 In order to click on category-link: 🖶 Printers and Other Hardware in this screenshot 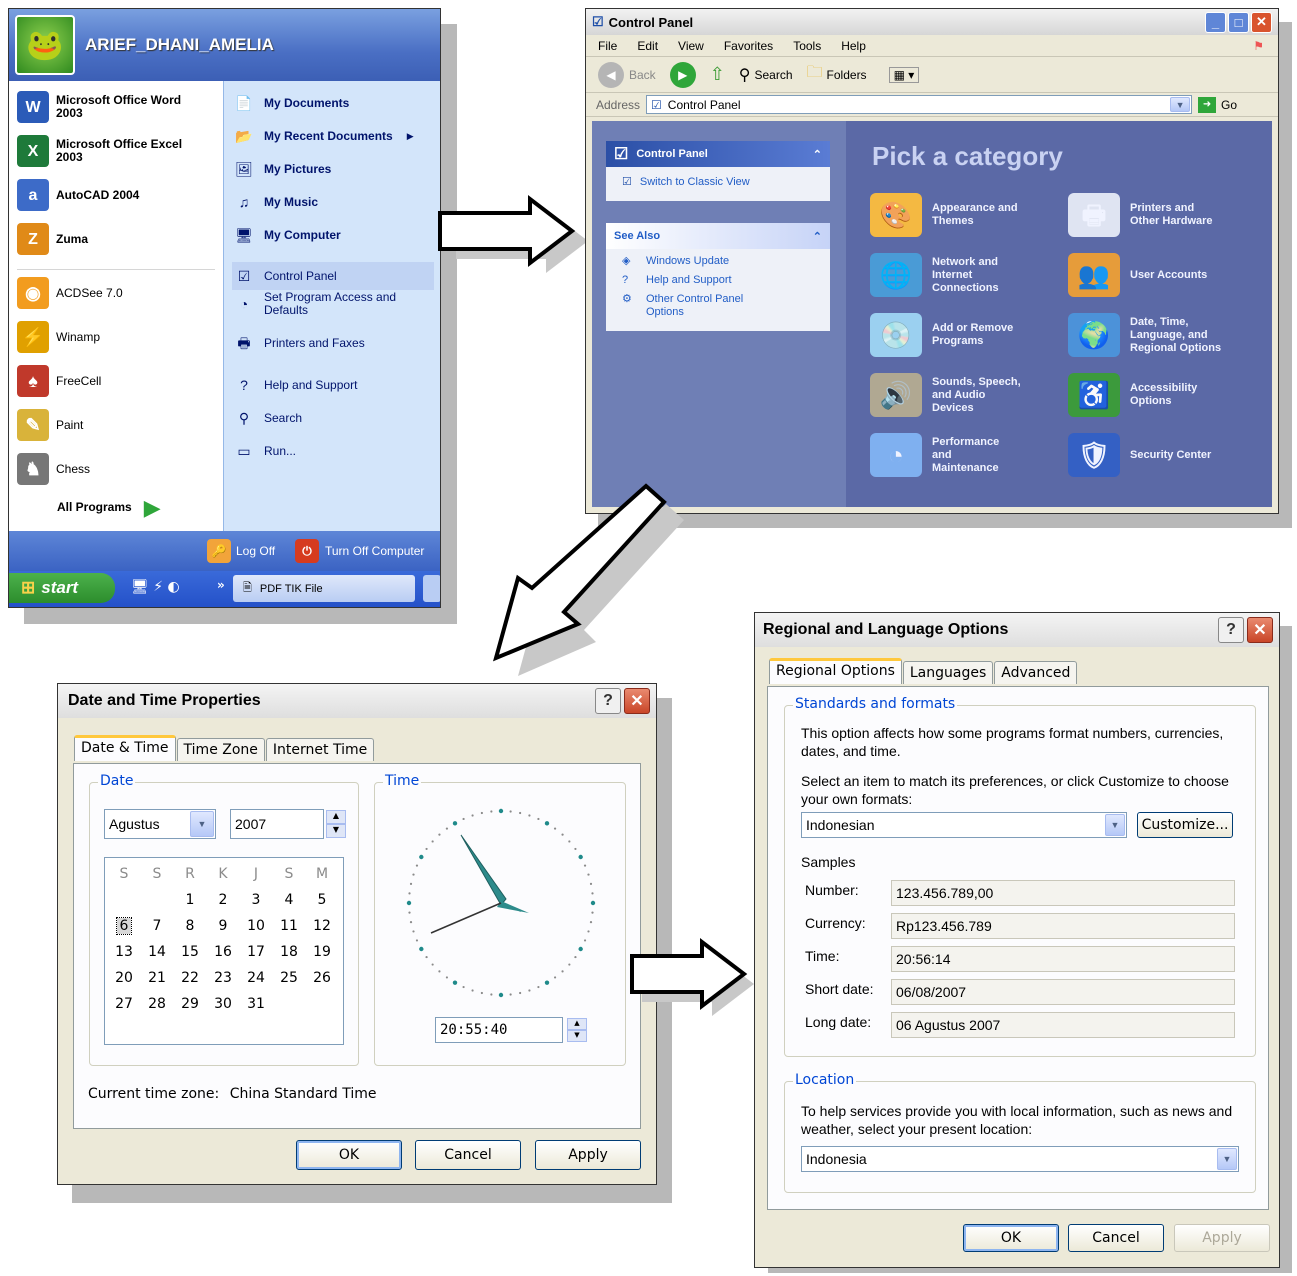, I will do `click(1140, 215)`.